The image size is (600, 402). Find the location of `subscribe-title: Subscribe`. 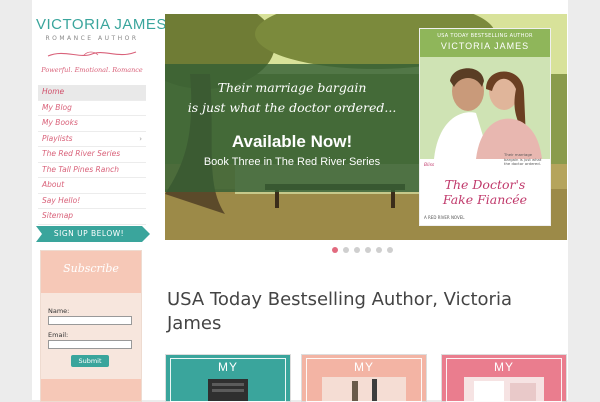

subscribe-title: Subscribe is located at coordinates (91, 268).